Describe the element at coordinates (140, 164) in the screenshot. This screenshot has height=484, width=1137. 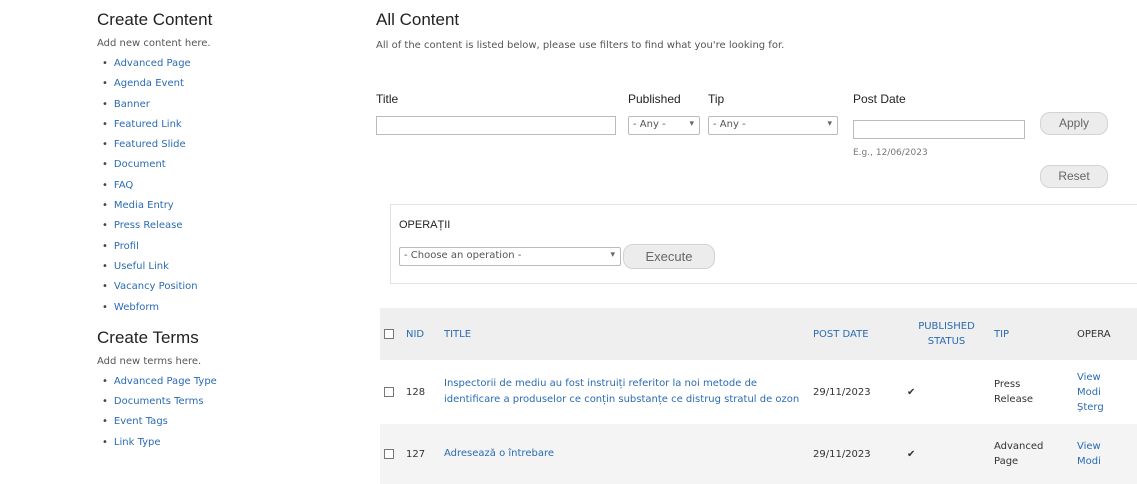
I see `content-type-link: Document` at that location.